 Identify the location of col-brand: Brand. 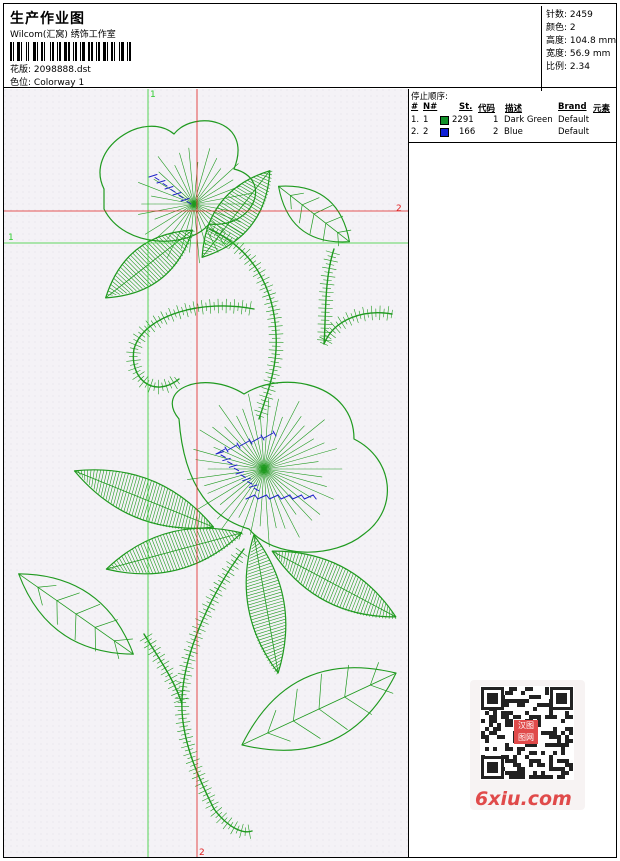
(572, 107).